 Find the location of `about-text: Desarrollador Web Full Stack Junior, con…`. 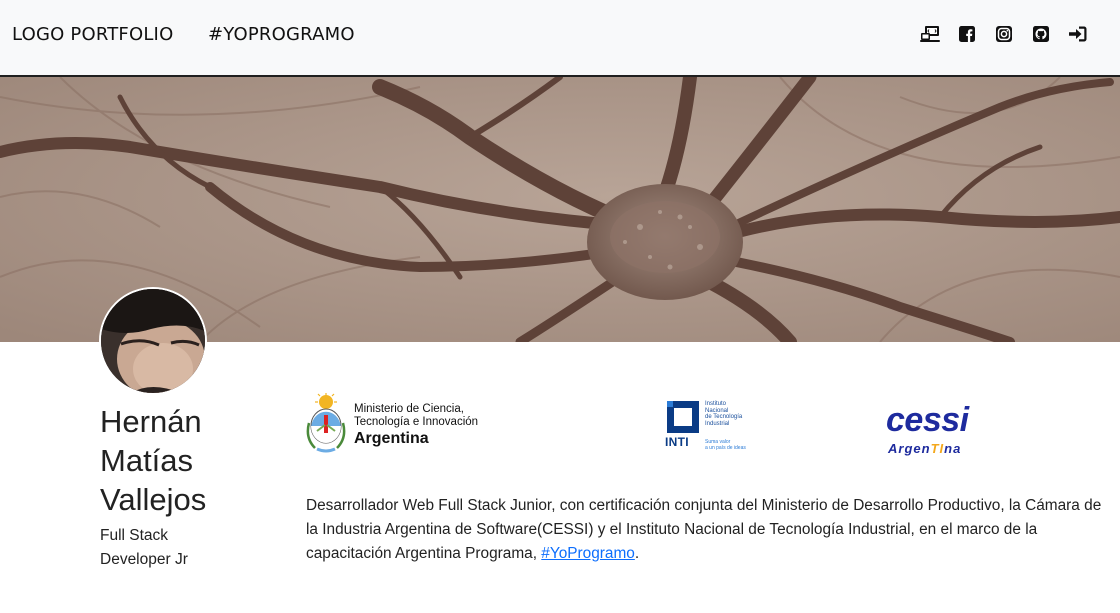

about-text: Desarrollador Web Full Stack Junior, con… is located at coordinates (706, 530).